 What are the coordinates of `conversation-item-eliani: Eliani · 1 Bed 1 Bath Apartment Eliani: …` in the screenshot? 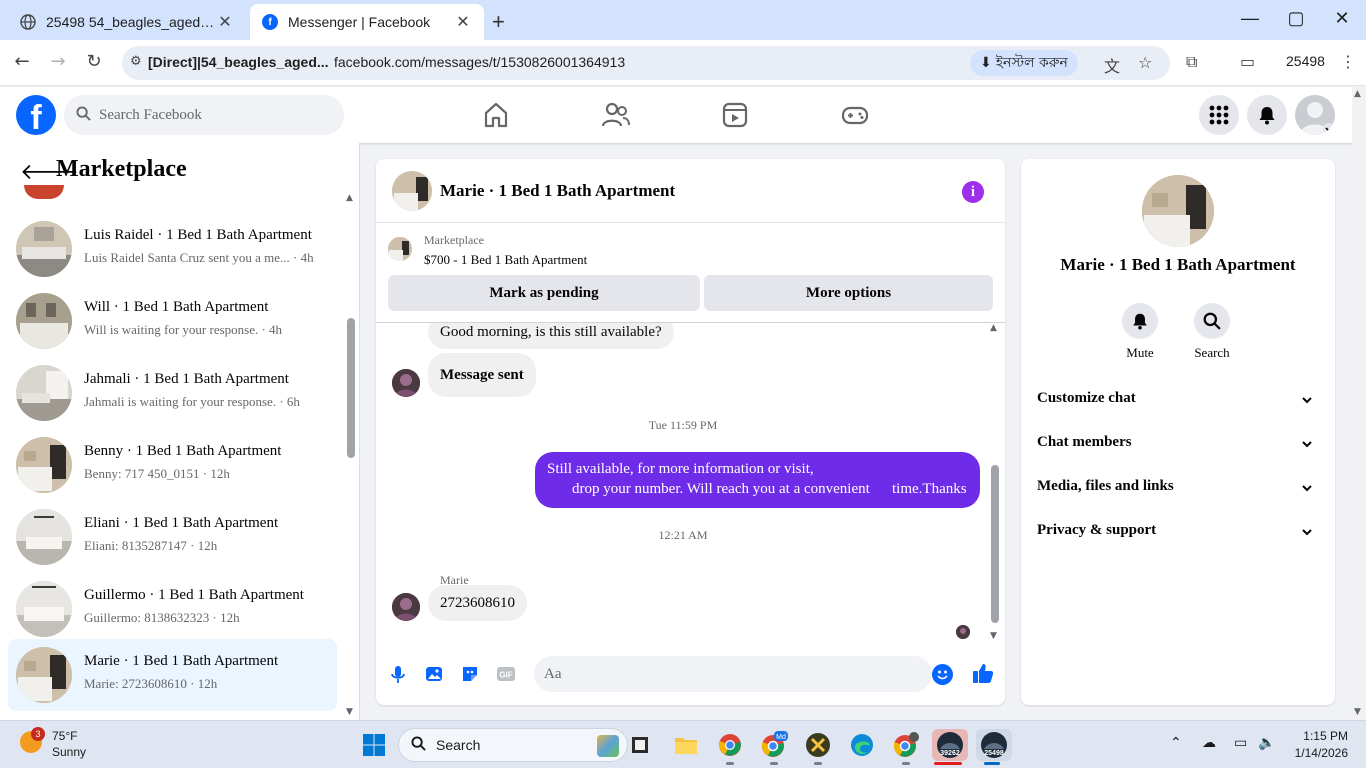 It's located at (172, 537).